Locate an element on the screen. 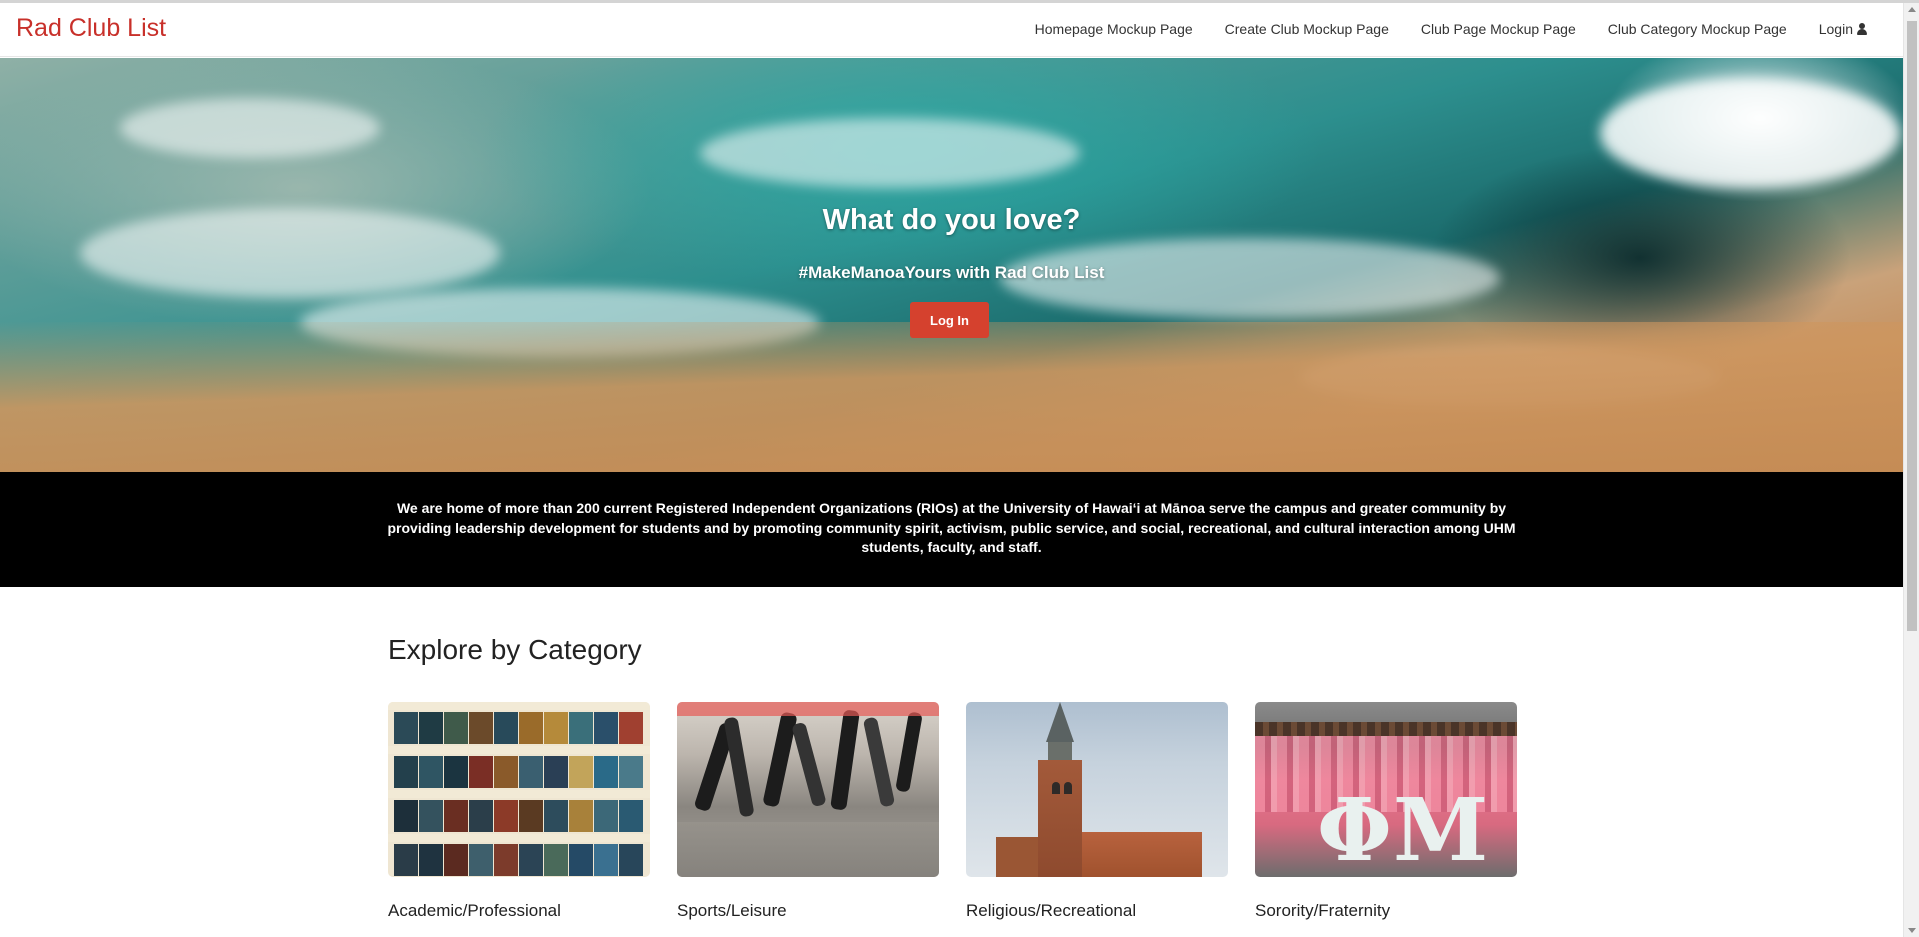 Image resolution: width=1919 pixels, height=937 pixels. runners-image is located at coordinates (808, 789).